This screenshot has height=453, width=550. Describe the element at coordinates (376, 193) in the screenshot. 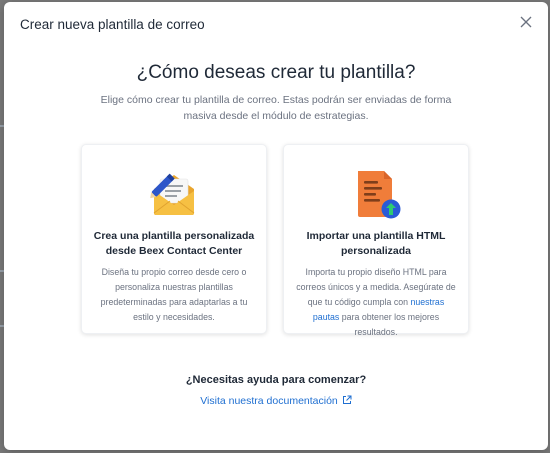

I see `html-upload-icon` at that location.